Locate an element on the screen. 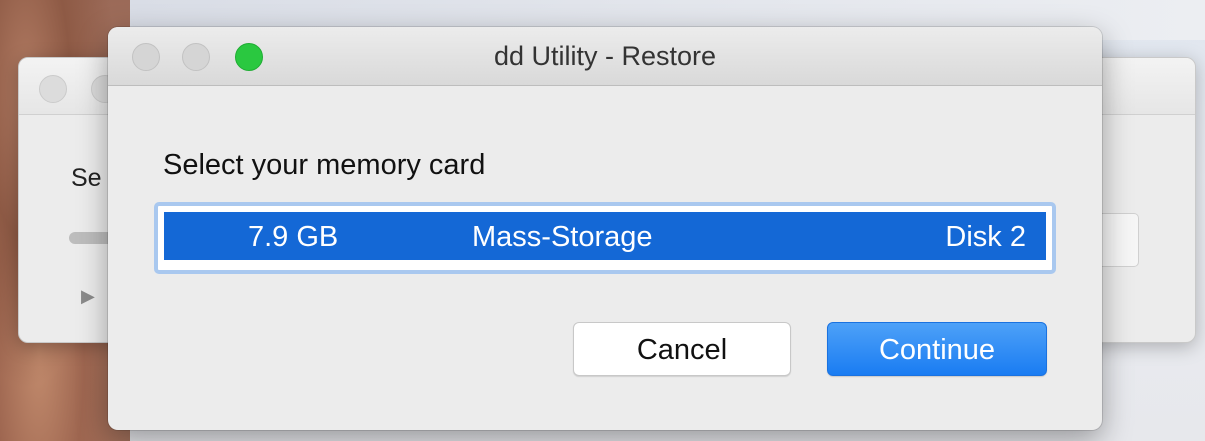 The width and height of the screenshot is (1205, 441). memory-card-row-selected: 7.9 GB Mass-Storage Disk 2 is located at coordinates (605, 236).